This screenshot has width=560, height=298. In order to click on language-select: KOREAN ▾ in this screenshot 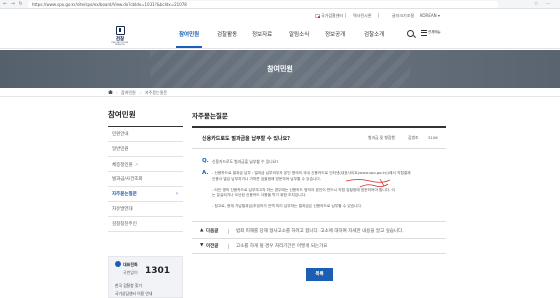, I will do `click(430, 15)`.